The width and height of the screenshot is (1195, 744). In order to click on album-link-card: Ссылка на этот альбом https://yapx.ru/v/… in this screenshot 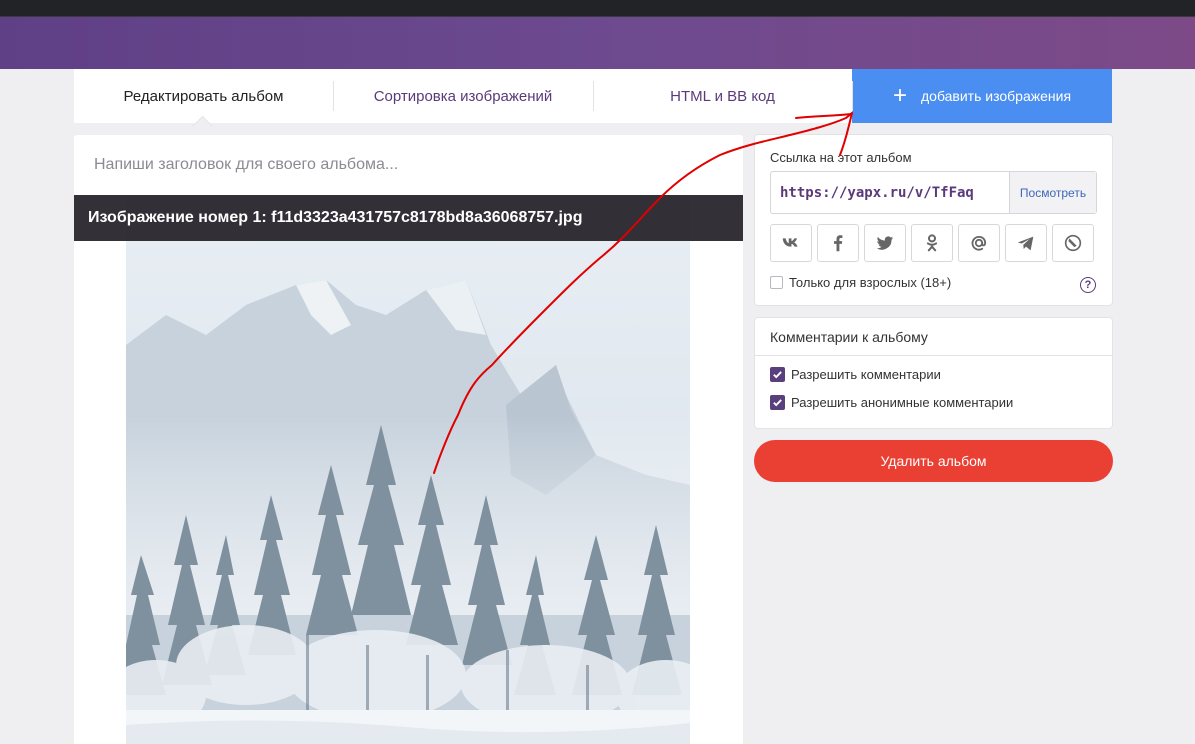, I will do `click(933, 220)`.